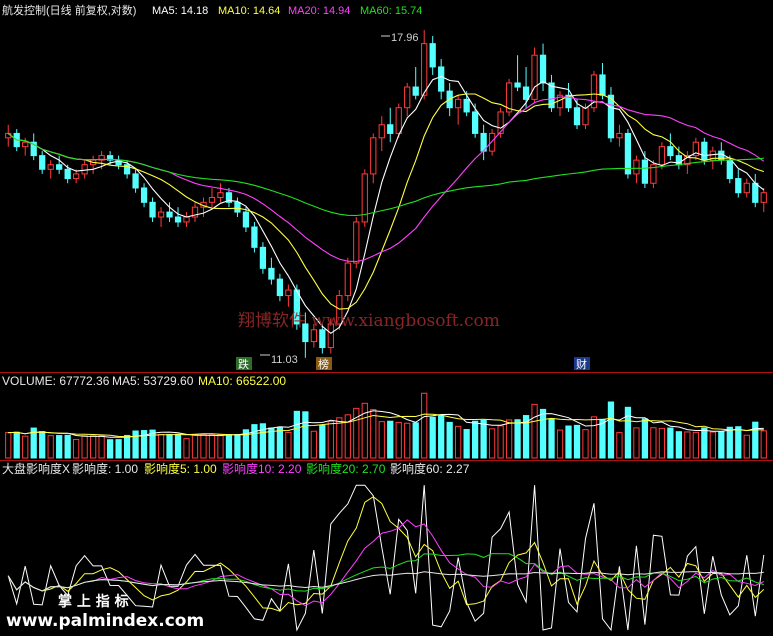 Image resolution: width=773 pixels, height=636 pixels. I want to click on tag-bang: 榜, so click(323, 364).